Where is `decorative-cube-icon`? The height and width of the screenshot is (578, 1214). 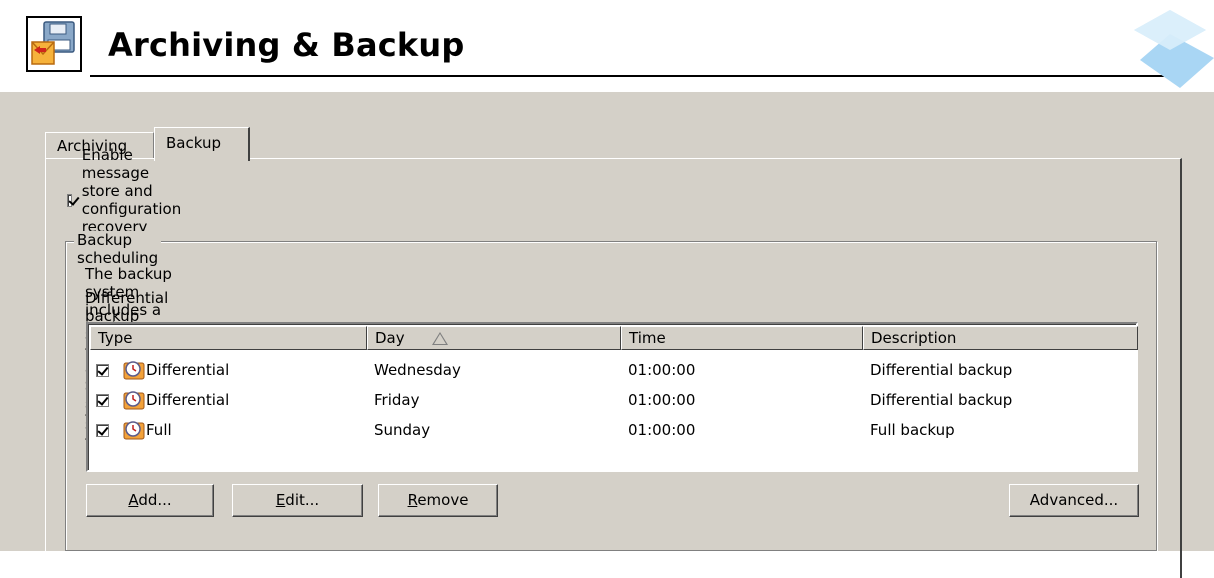
decorative-cube-icon is located at coordinates (1174, 49).